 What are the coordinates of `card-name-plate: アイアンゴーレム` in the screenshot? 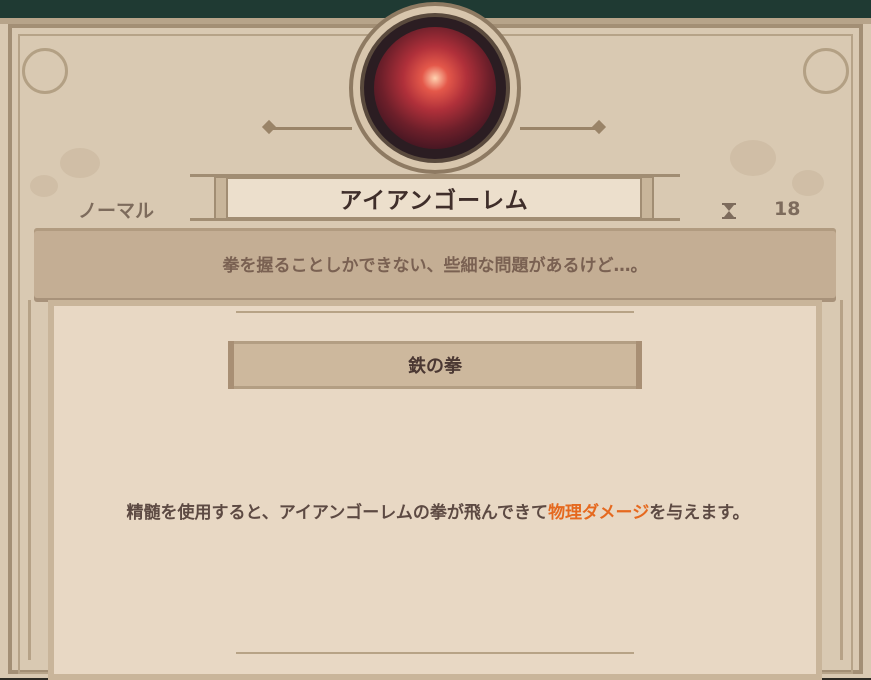 It's located at (434, 198).